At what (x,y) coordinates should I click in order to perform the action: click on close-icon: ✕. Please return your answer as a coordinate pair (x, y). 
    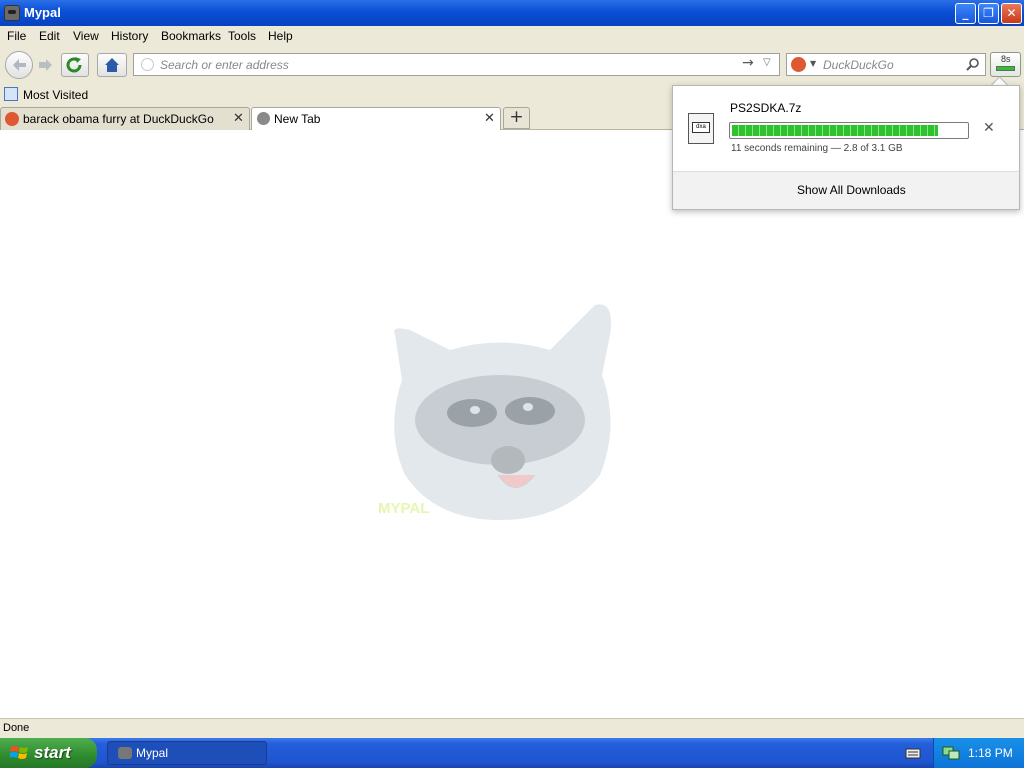
    Looking at the image, I should click on (1011, 13).